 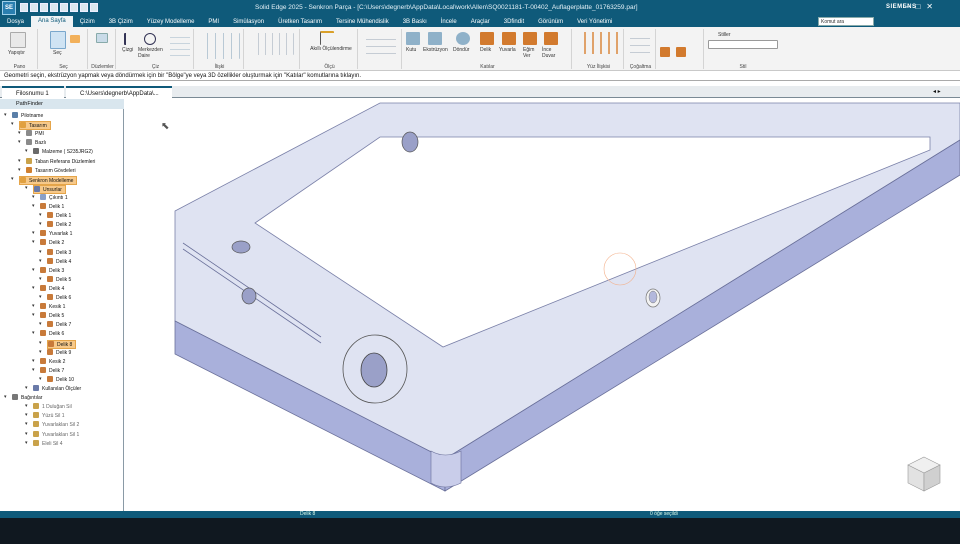 I want to click on tab-13: Görünüm, so click(x=550, y=22).